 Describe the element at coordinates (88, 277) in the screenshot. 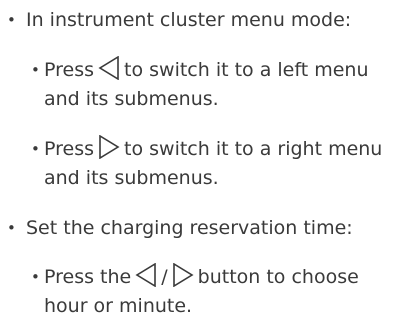

I see `sub-item-text: Press the` at that location.